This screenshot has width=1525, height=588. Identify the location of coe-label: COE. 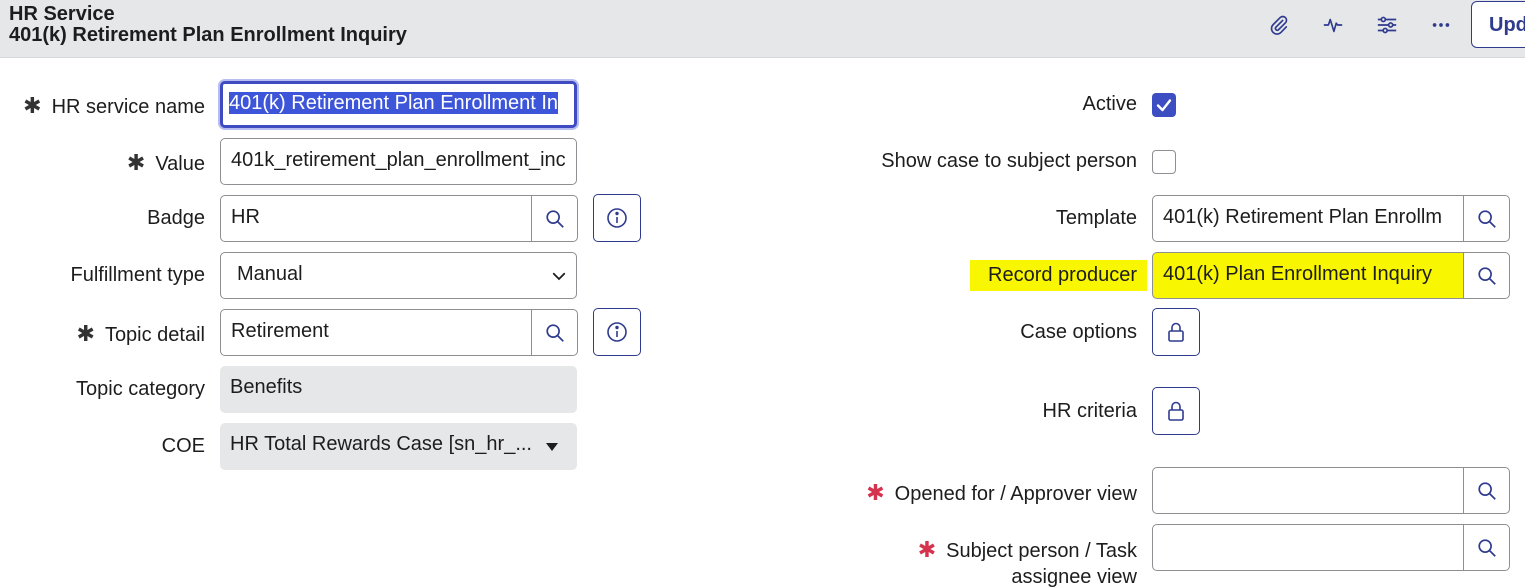
(183, 446).